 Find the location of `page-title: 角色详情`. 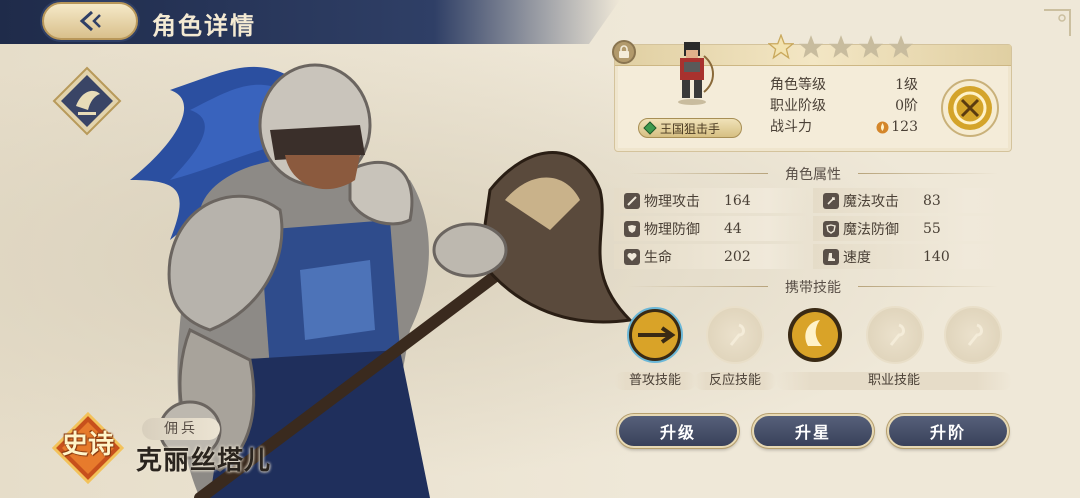

page-title: 角色详情 is located at coordinates (204, 25).